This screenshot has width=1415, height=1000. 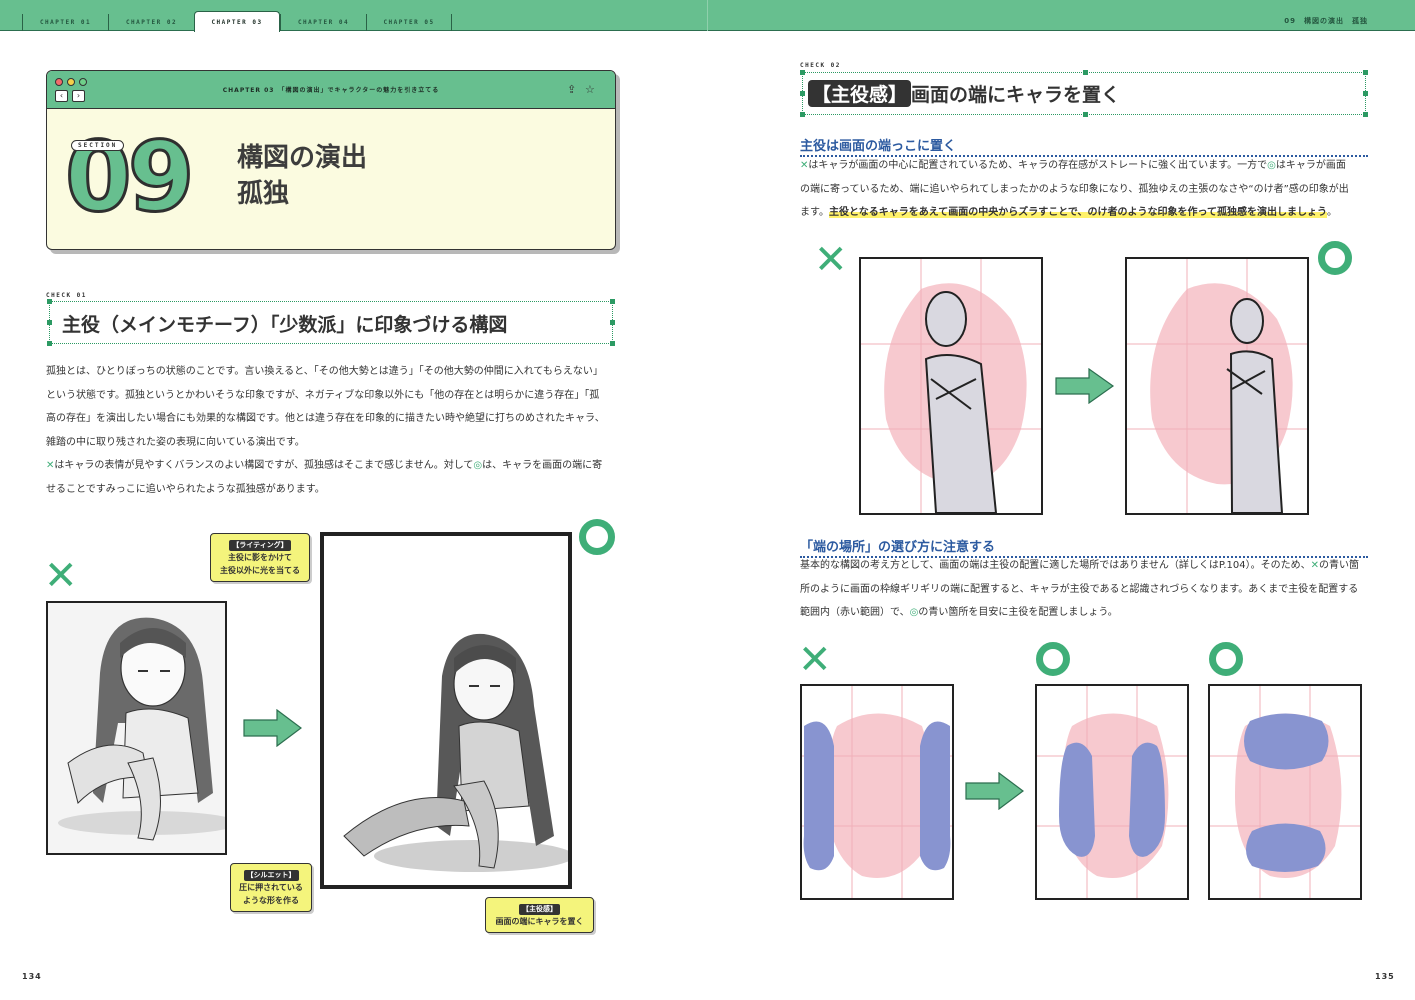 I want to click on tab-divider, so click(x=451, y=22).